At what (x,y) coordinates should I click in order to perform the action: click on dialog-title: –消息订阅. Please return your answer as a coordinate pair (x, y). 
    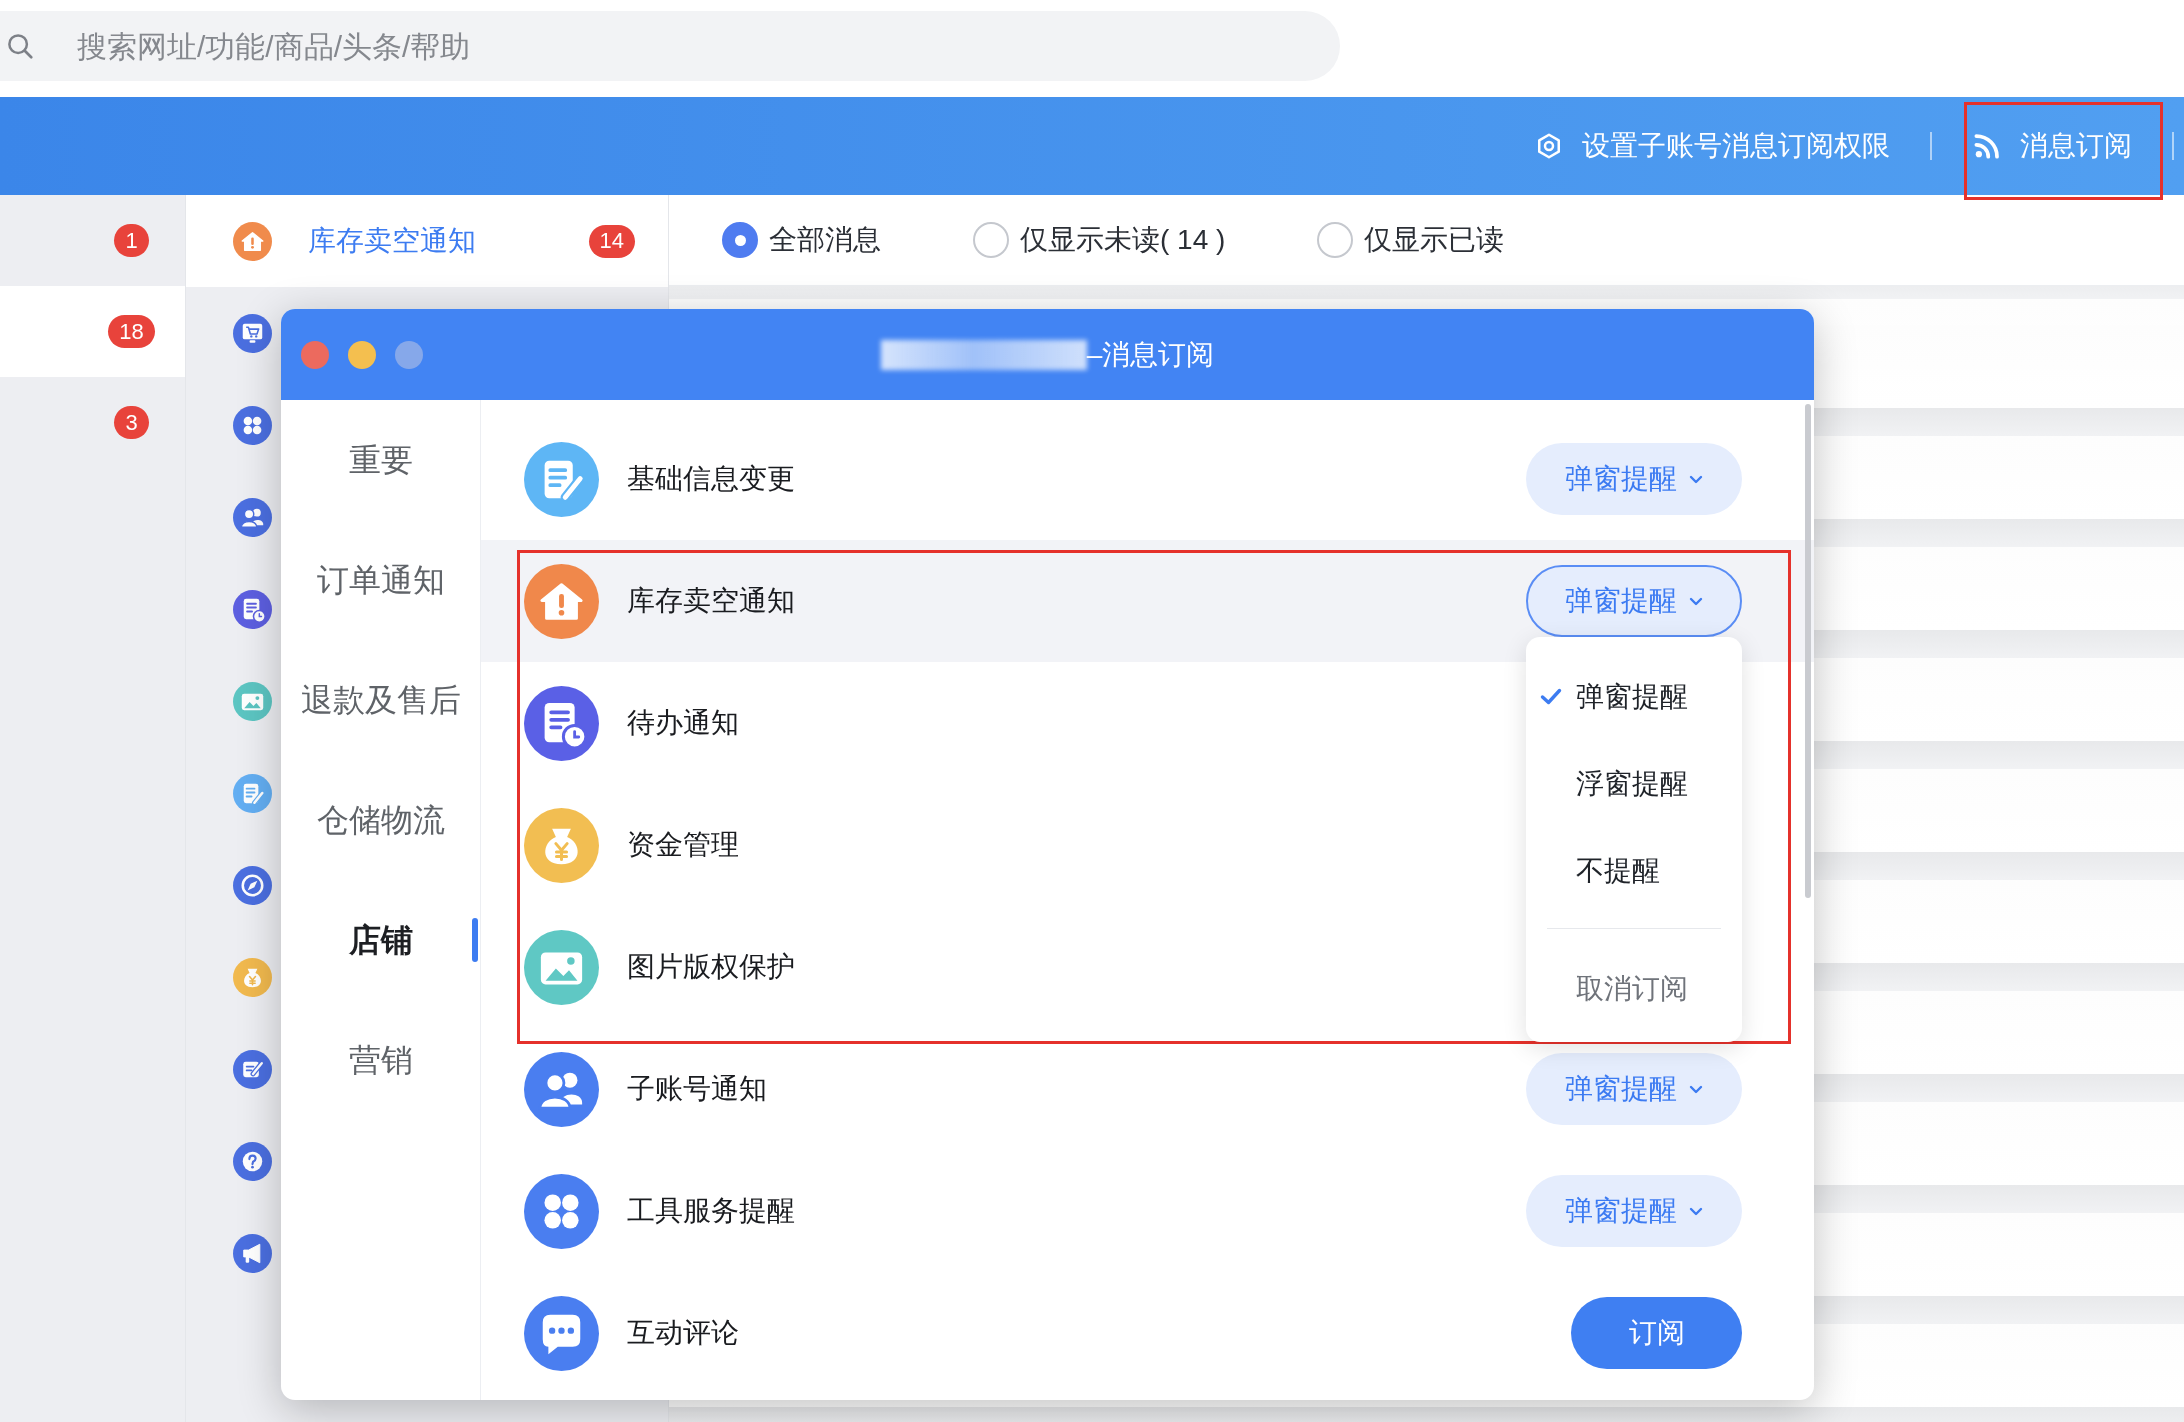
    Looking at the image, I should click on (1150, 354).